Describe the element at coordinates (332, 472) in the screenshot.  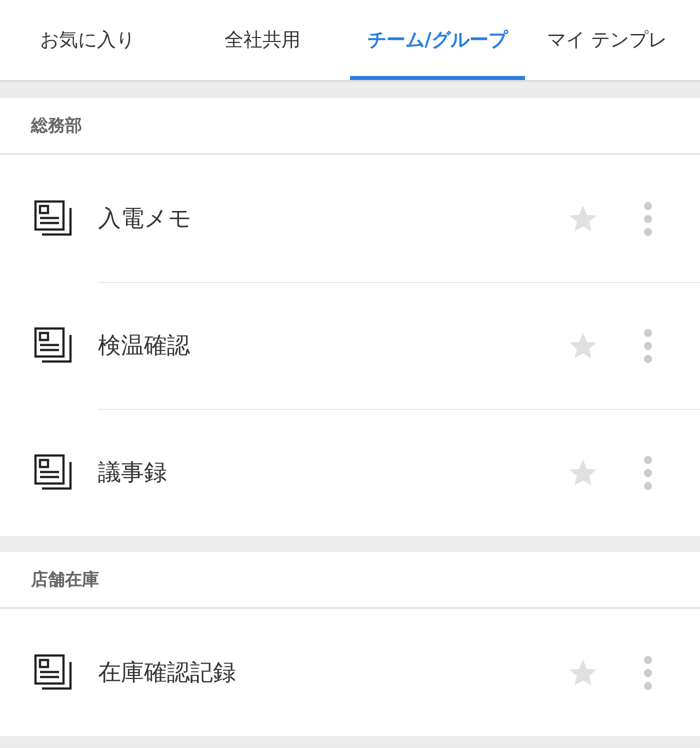
I see `template-name: 議事録` at that location.